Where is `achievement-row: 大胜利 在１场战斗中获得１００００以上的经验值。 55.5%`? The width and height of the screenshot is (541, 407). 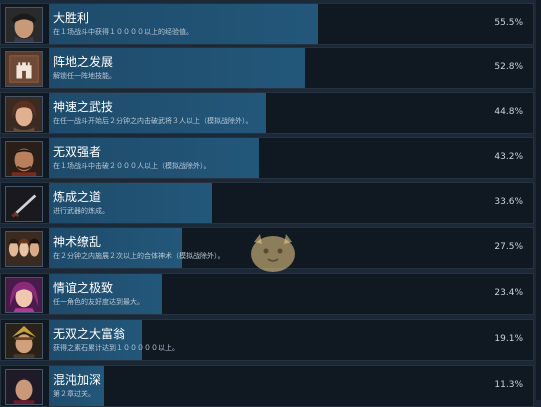 achievement-row: 大胜利 在１场战斗中获得１００００以上的经验值。 55.5% is located at coordinates (267, 24).